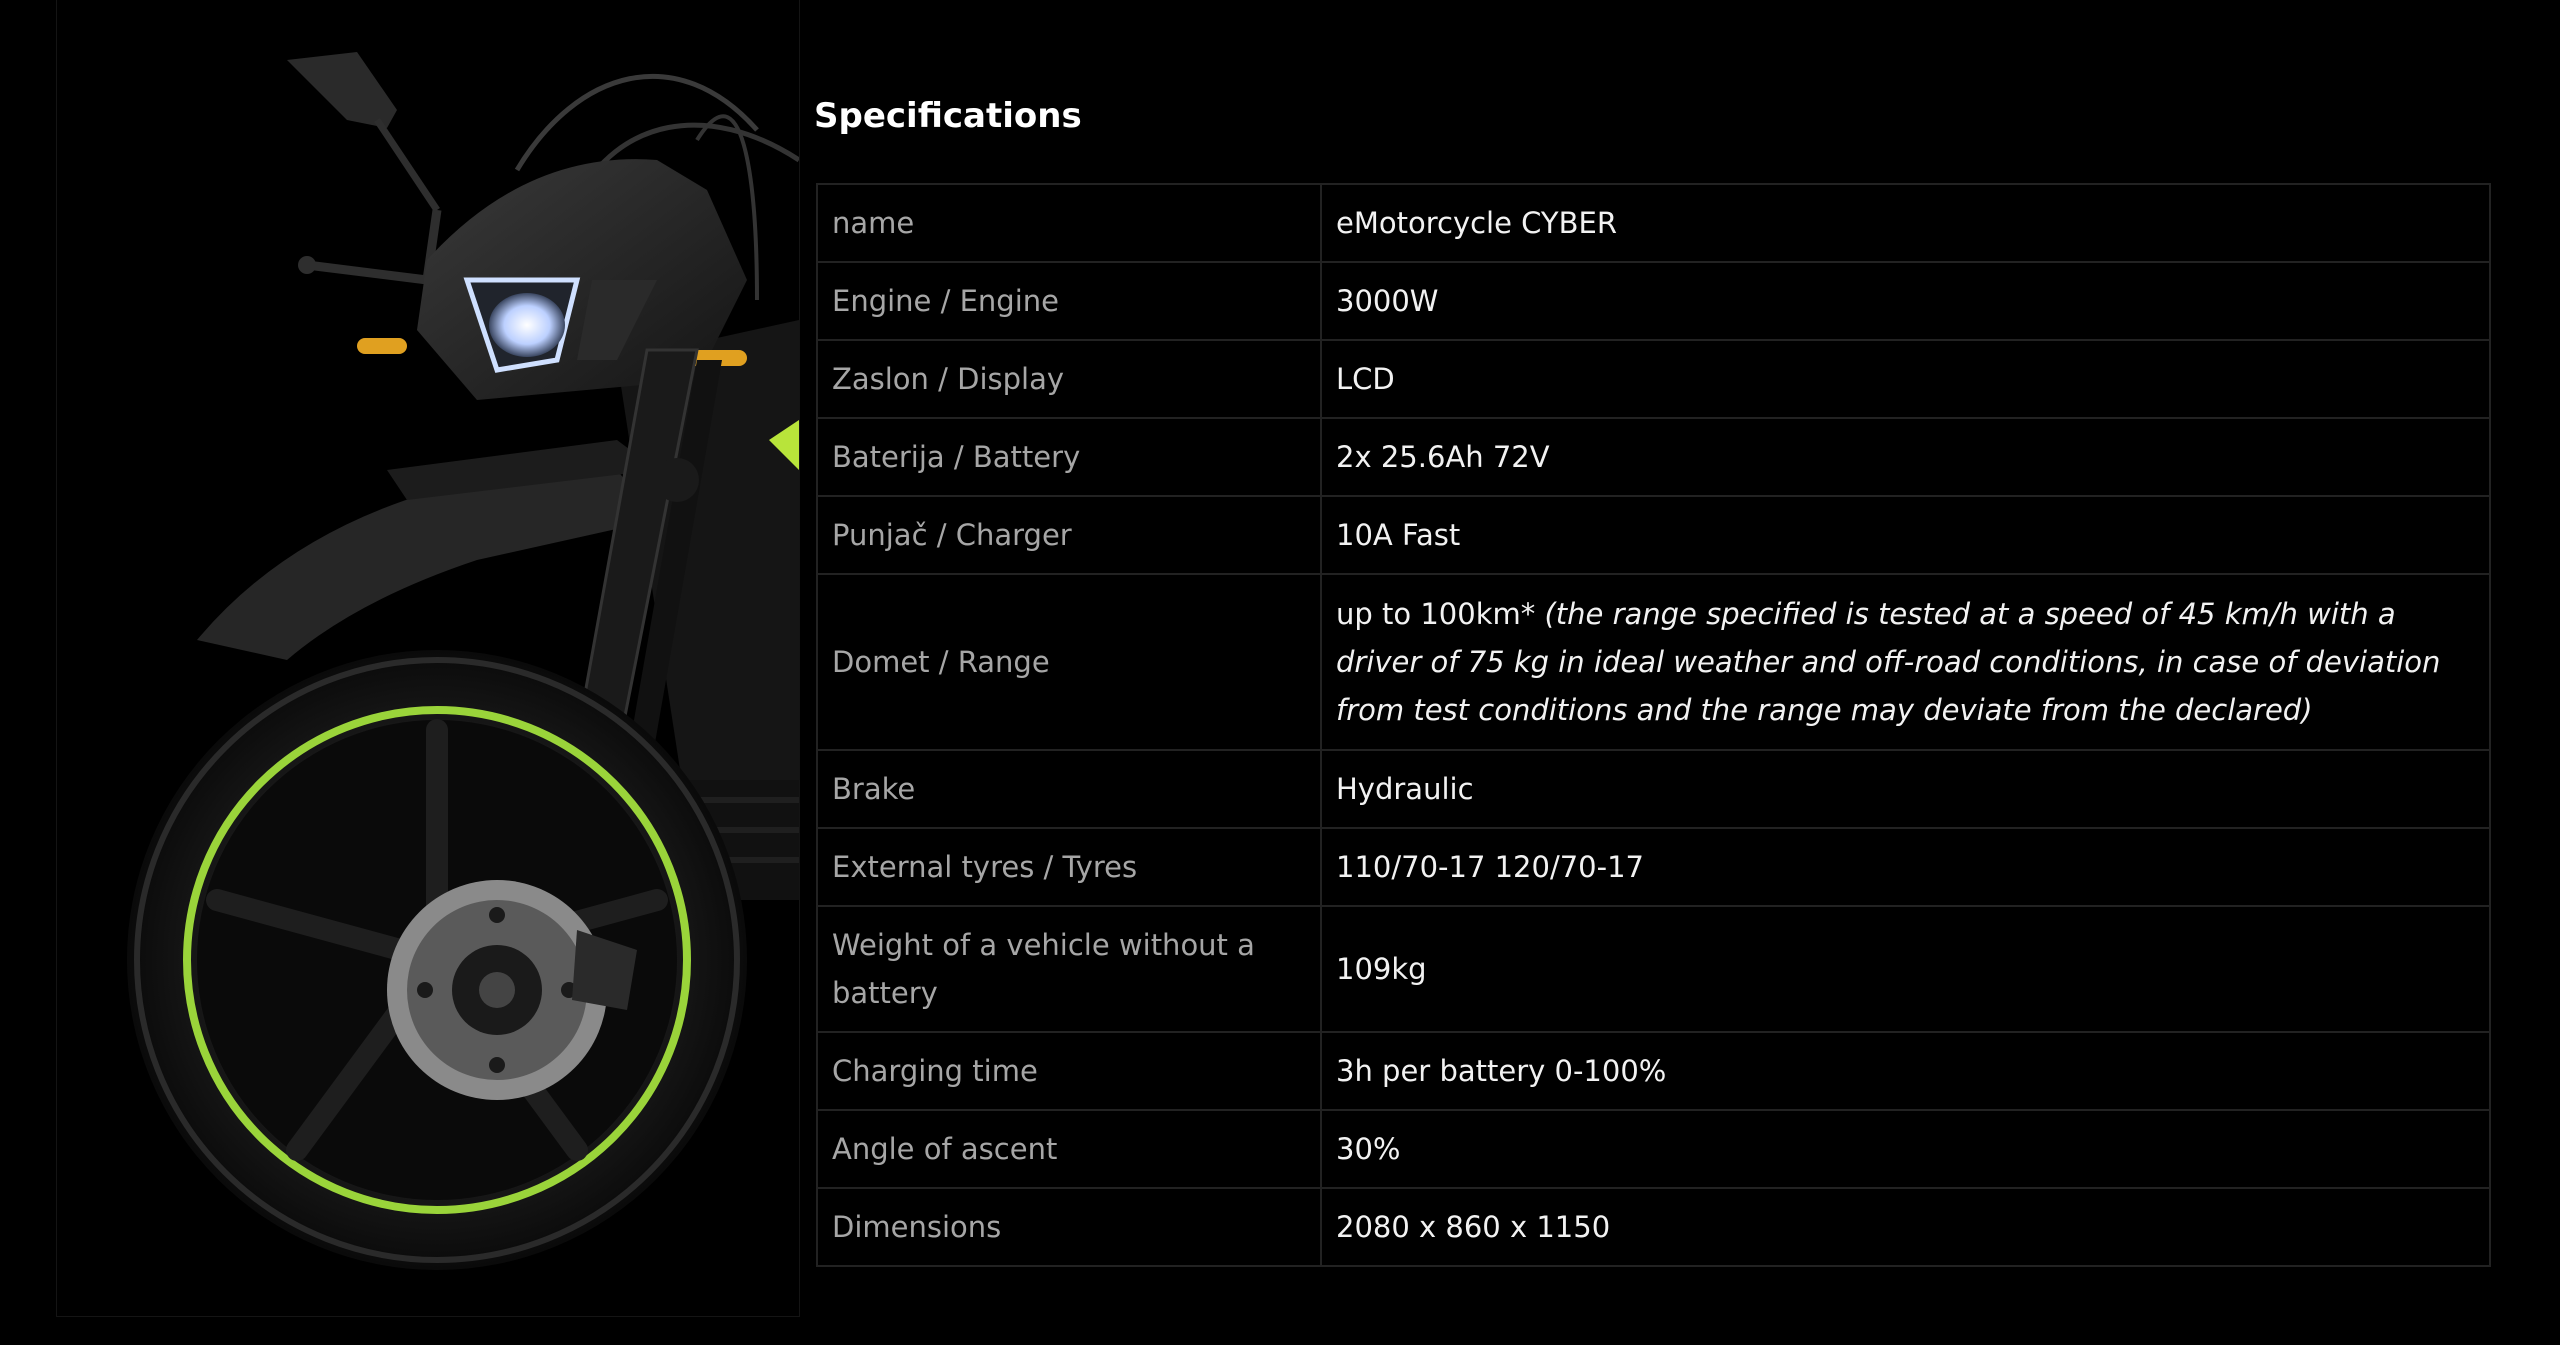 Image resolution: width=2560 pixels, height=1345 pixels. I want to click on table-row: Baterija / Battery 2x 25.6Ah 72V, so click(1653, 457).